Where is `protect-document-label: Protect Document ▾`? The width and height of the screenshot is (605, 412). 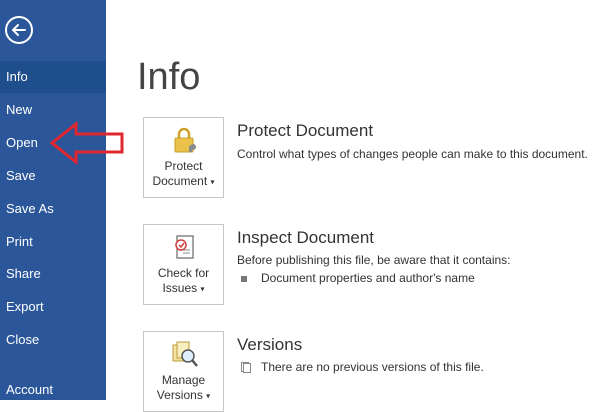 protect-document-label: Protect Document ▾ is located at coordinates (183, 173).